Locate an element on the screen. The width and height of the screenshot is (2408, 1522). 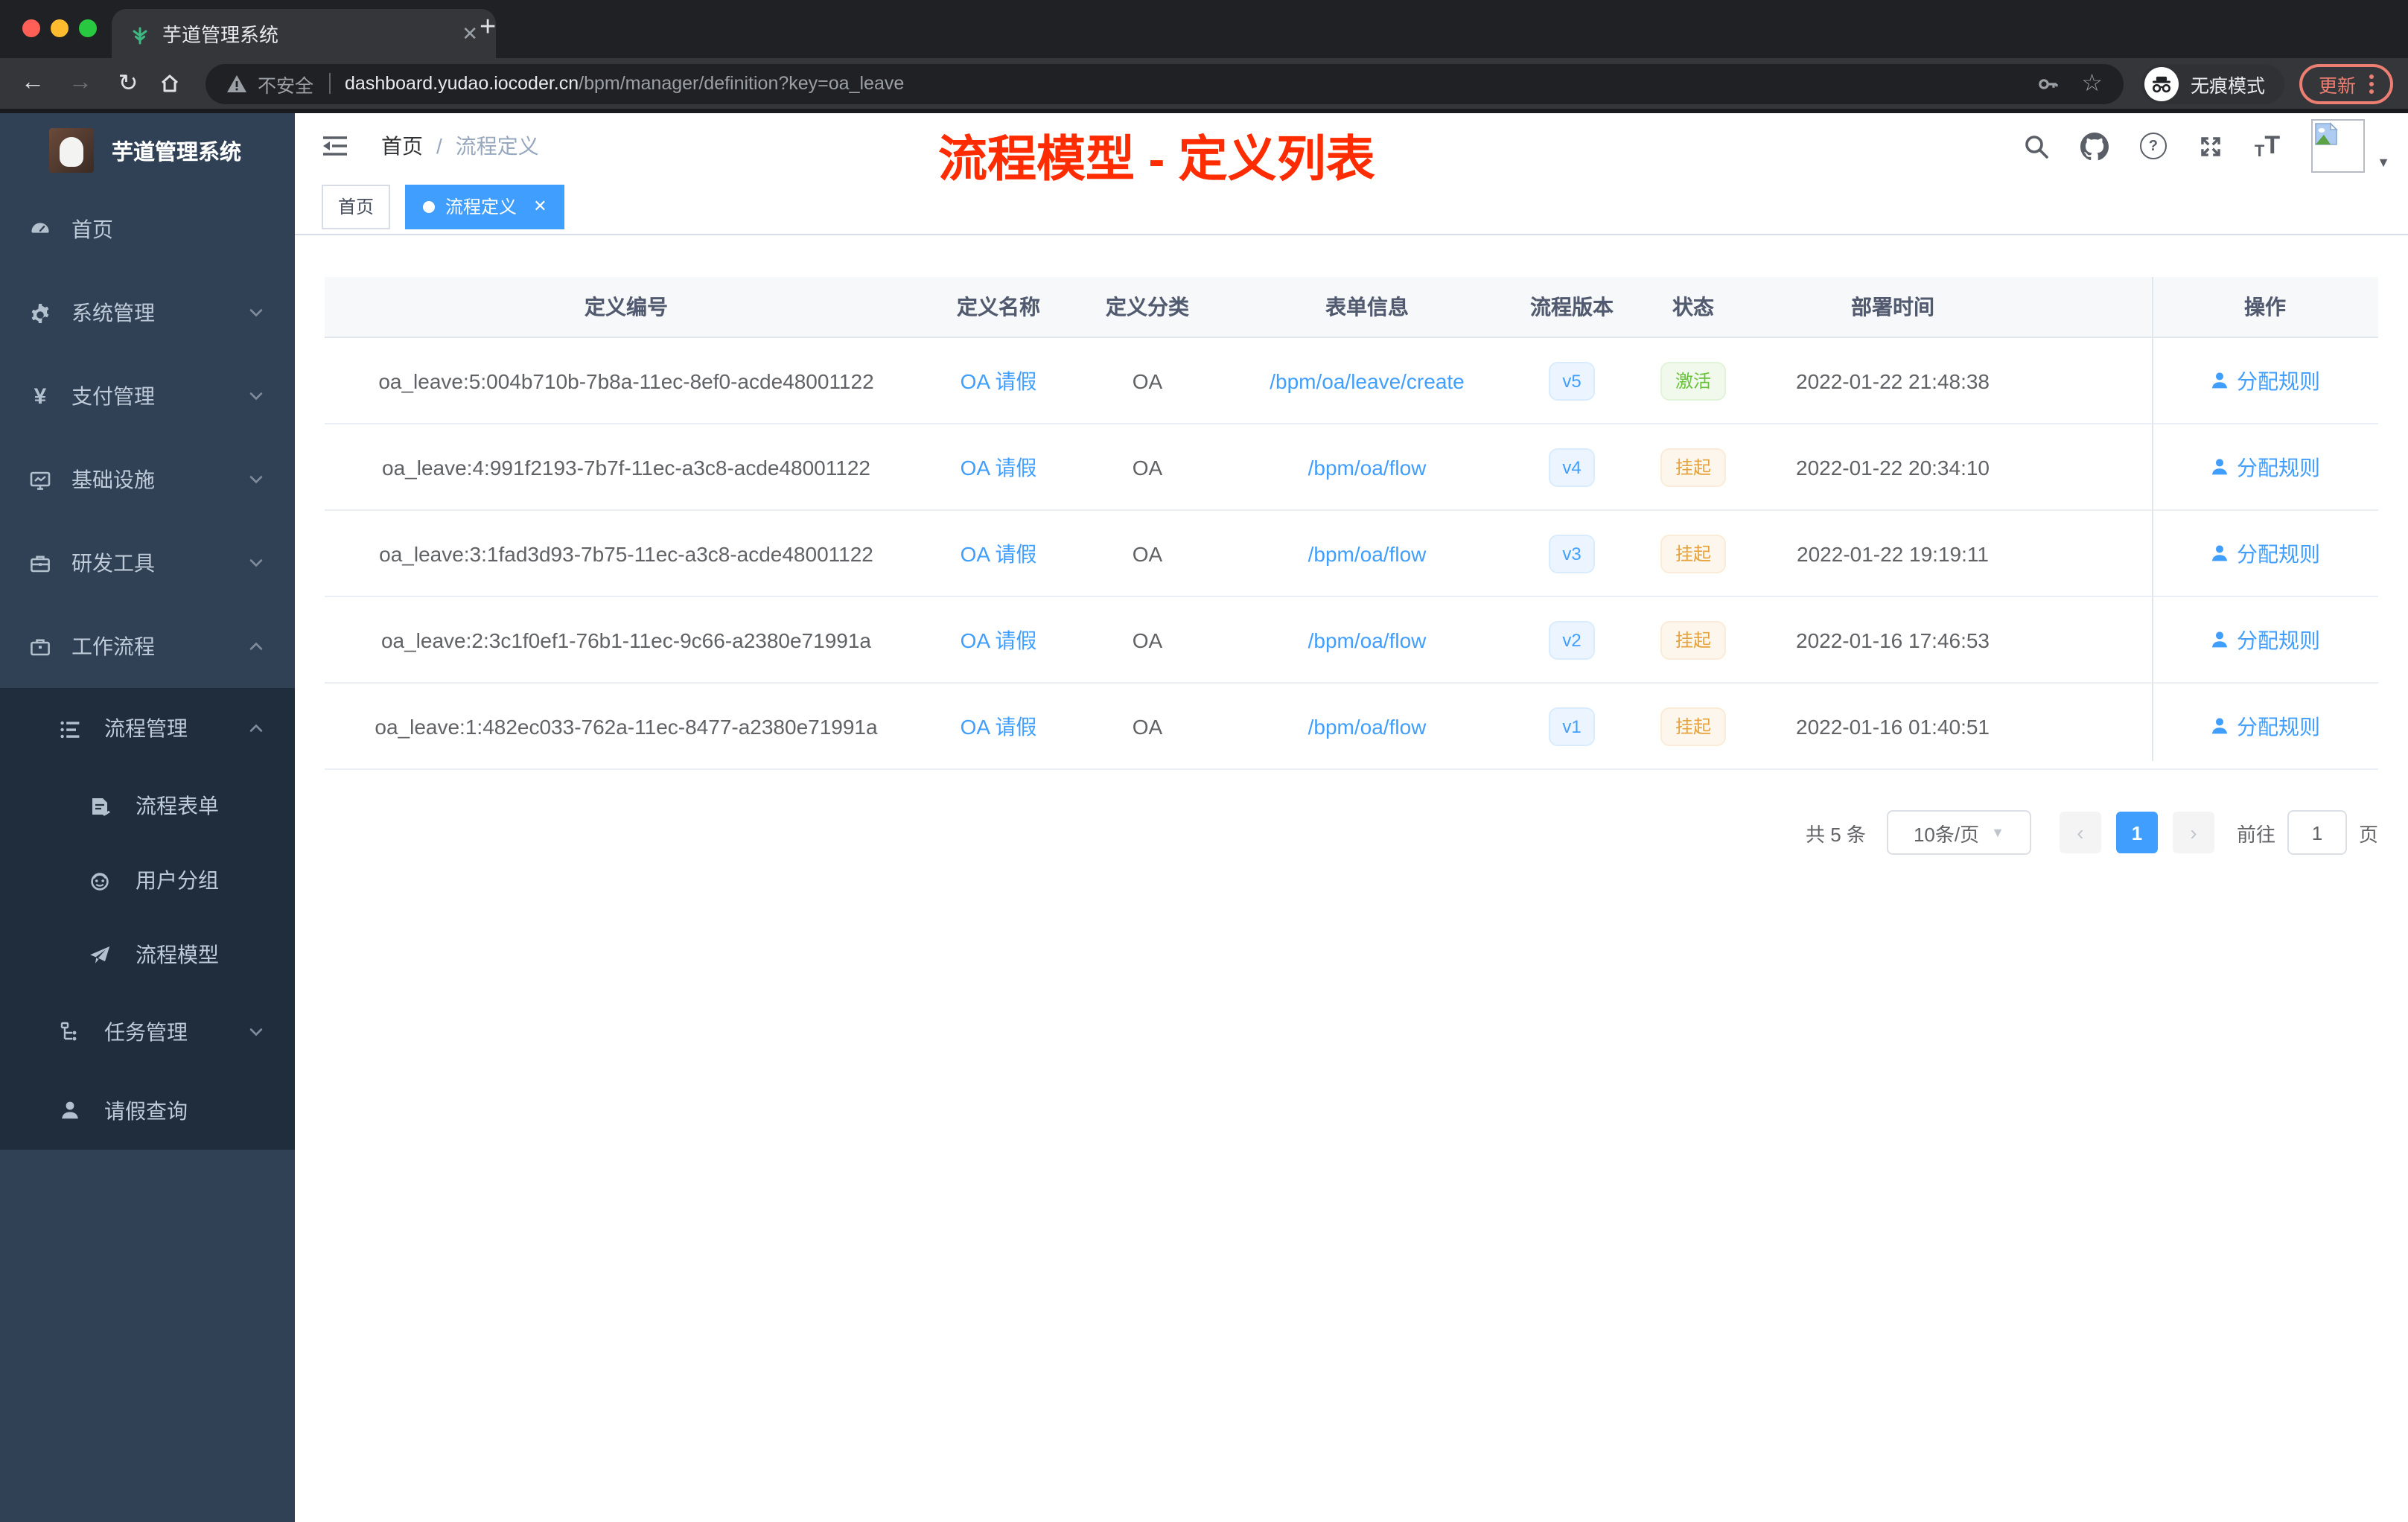
sidebar-collapse-icon is located at coordinates (335, 146).